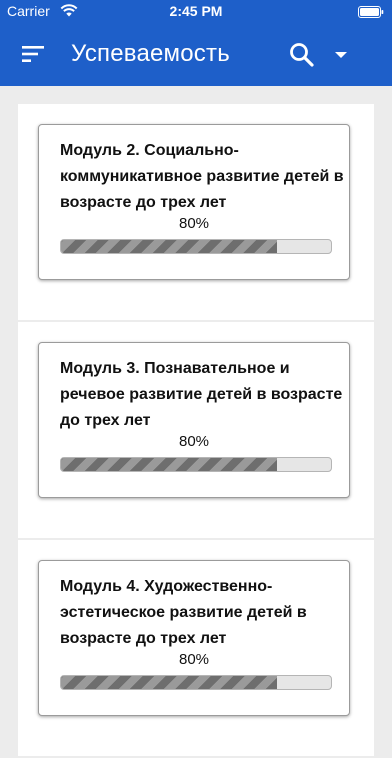 The height and width of the screenshot is (758, 392). Describe the element at coordinates (150, 53) in the screenshot. I see `page-title: Успеваемость` at that location.